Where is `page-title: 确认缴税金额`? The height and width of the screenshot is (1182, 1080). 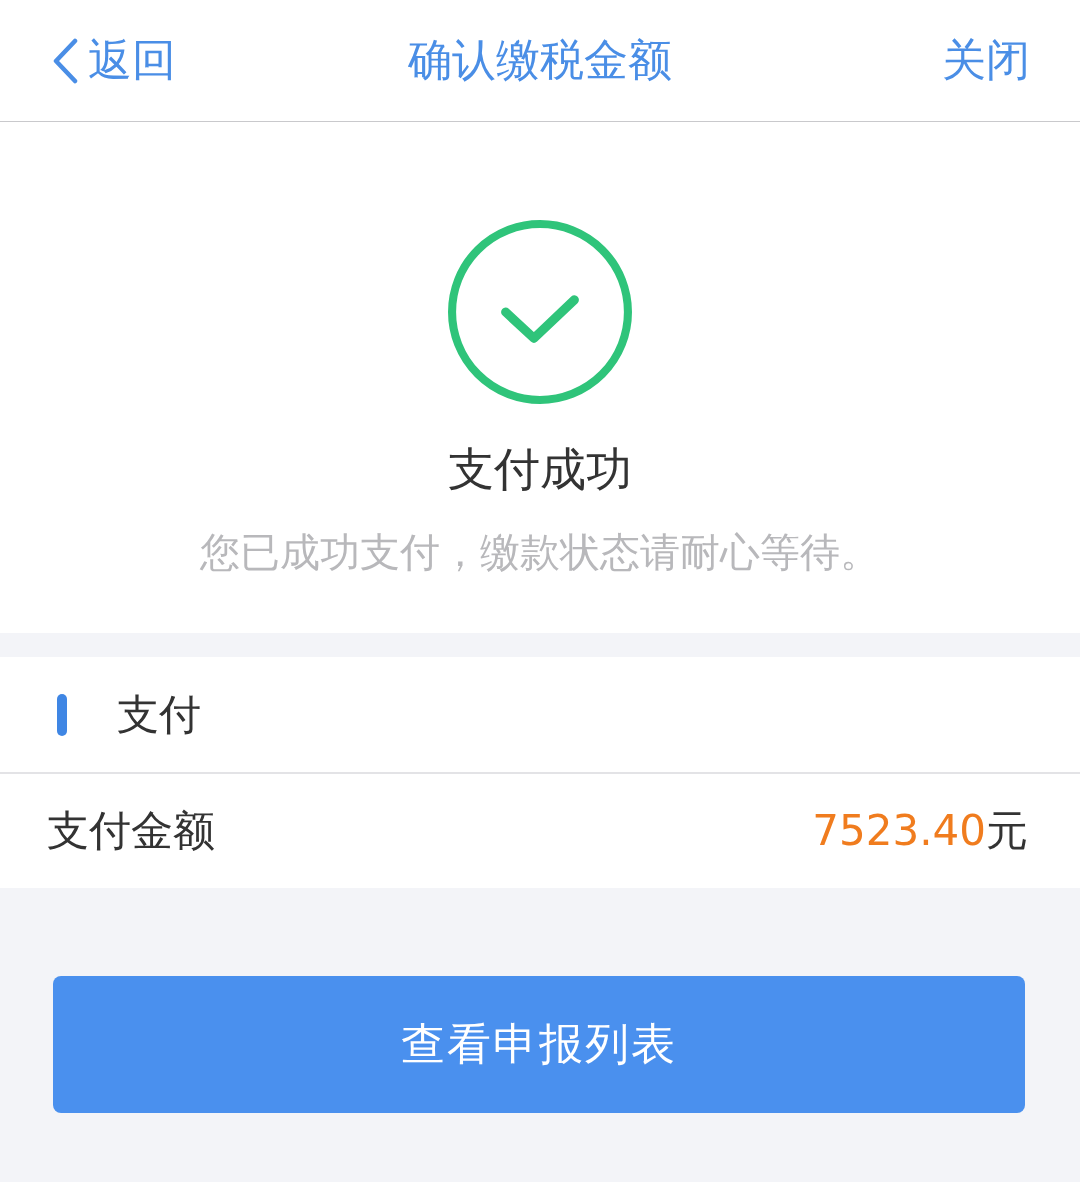
page-title: 确认缴税金额 is located at coordinates (540, 60).